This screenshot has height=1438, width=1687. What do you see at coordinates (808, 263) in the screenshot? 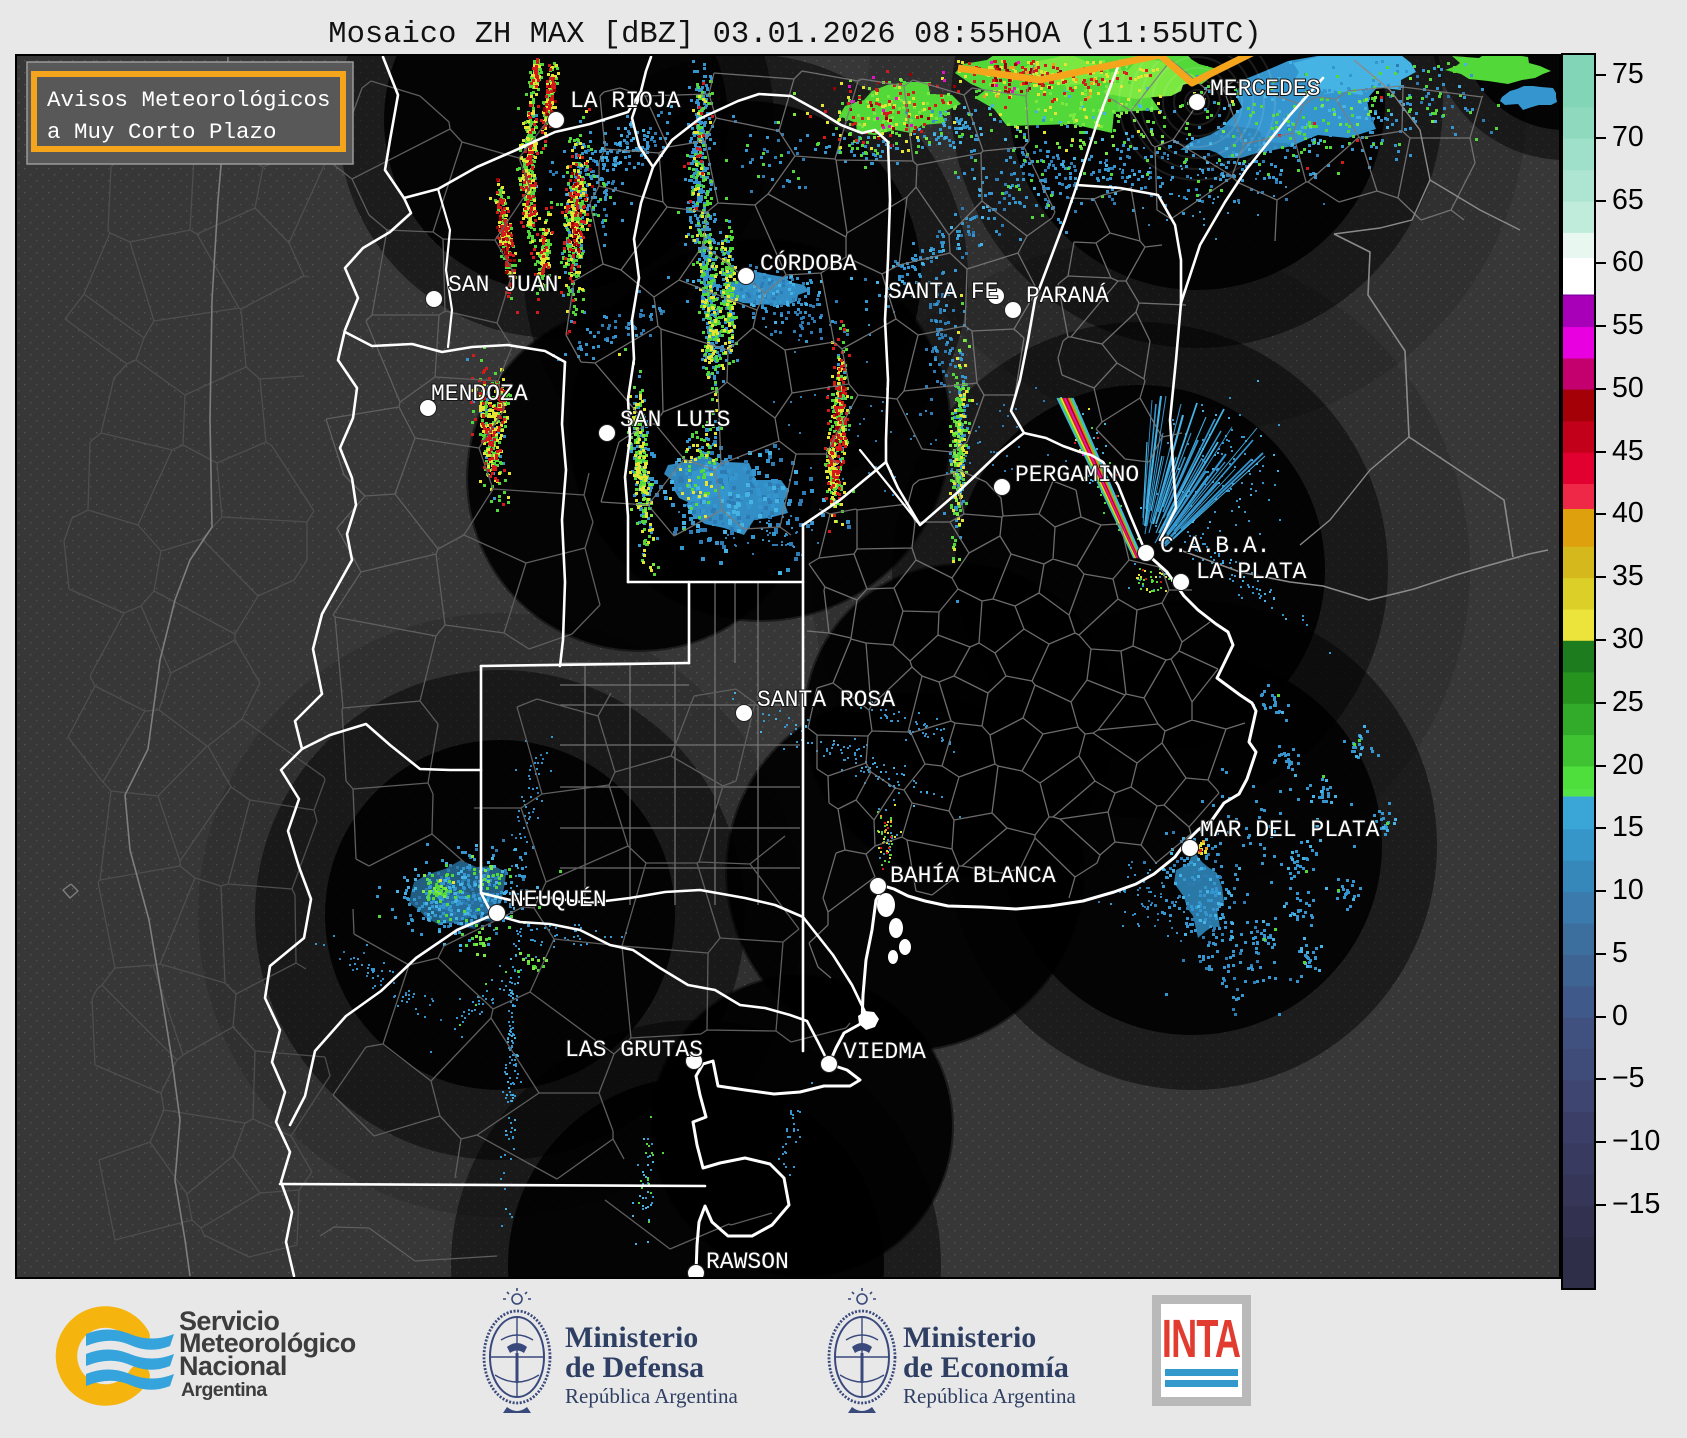
I see `svg-text: CÓRDOBA` at bounding box center [808, 263].